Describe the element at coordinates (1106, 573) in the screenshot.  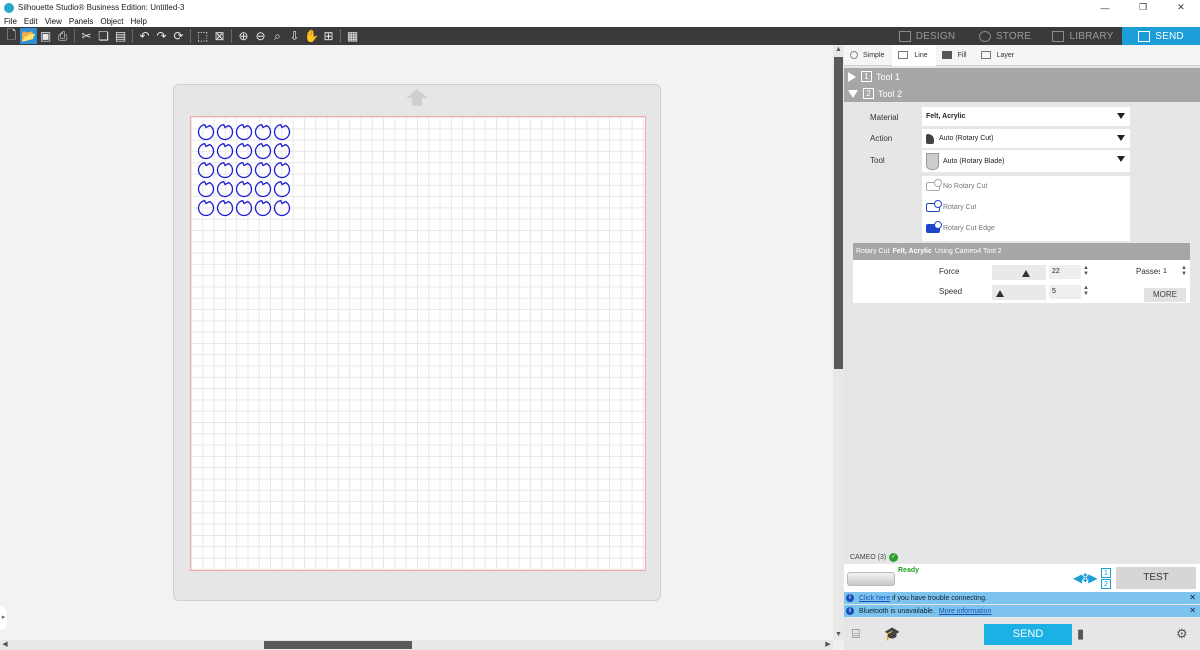
I see `tool-slot-1: 1` at that location.